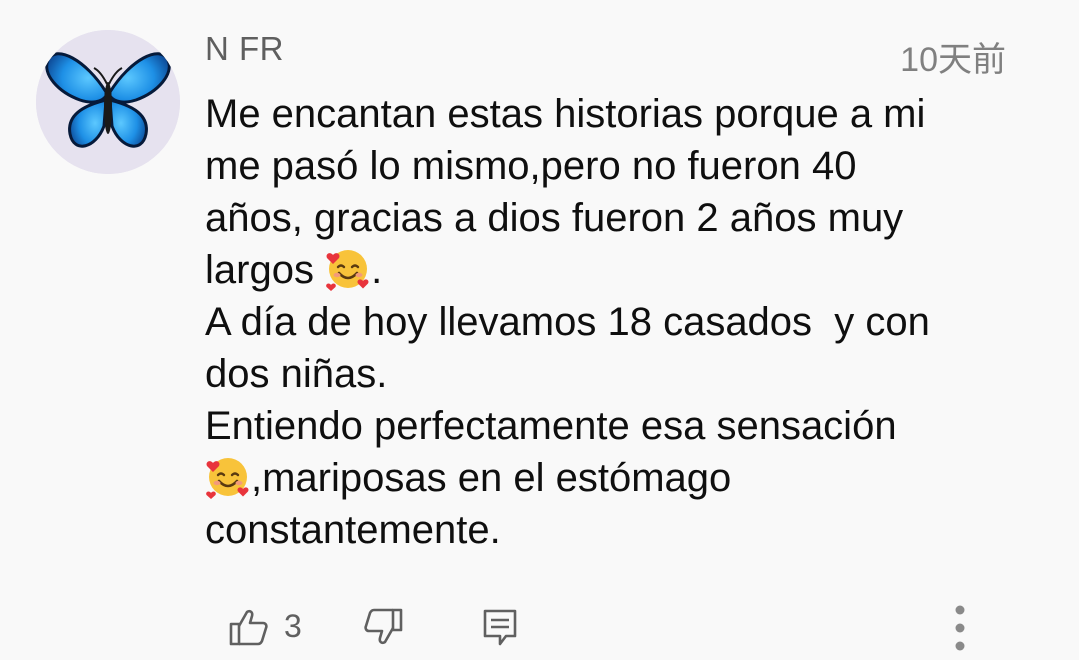 Image resolution: width=1079 pixels, height=660 pixels. Describe the element at coordinates (551, 426) in the screenshot. I see `comment-line: Entiendo perfectamente esa sensación` at that location.